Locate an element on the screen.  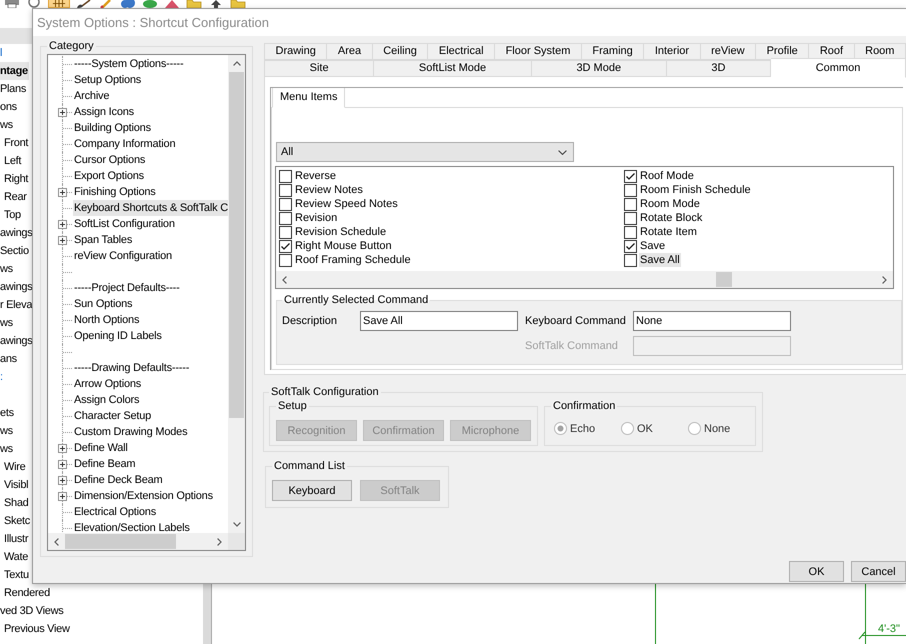
tree-item: Wate is located at coordinates (15, 557).